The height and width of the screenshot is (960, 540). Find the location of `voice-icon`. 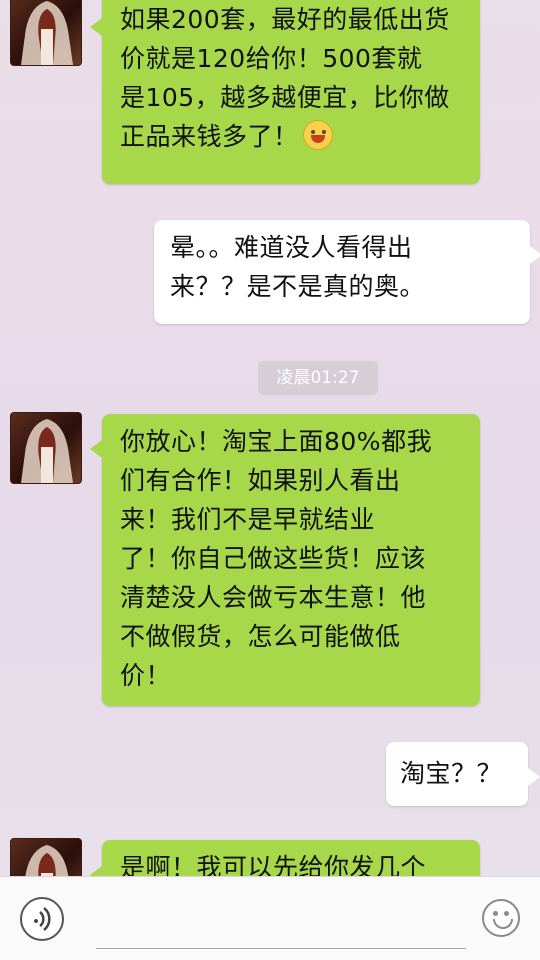

voice-icon is located at coordinates (42, 919).